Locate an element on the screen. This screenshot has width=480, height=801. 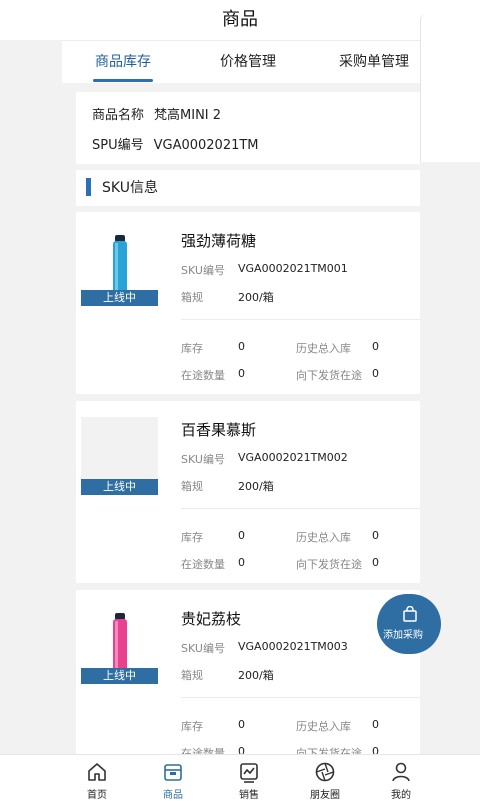
nav-profile-label: 我的 is located at coordinates (401, 795).